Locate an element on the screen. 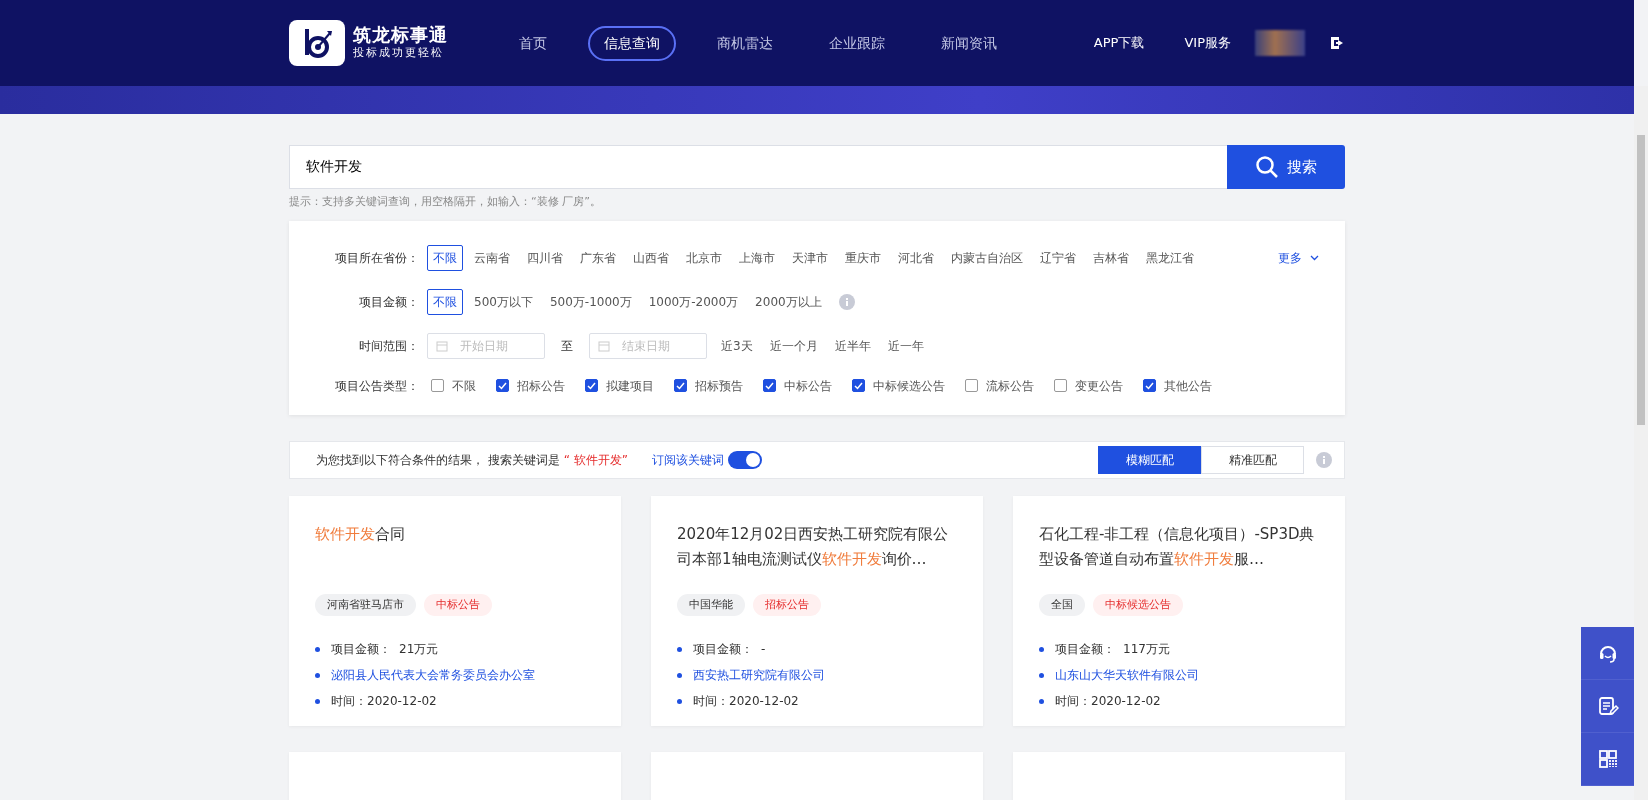 This screenshot has height=800, width=1648. logo-icon is located at coordinates (317, 43).